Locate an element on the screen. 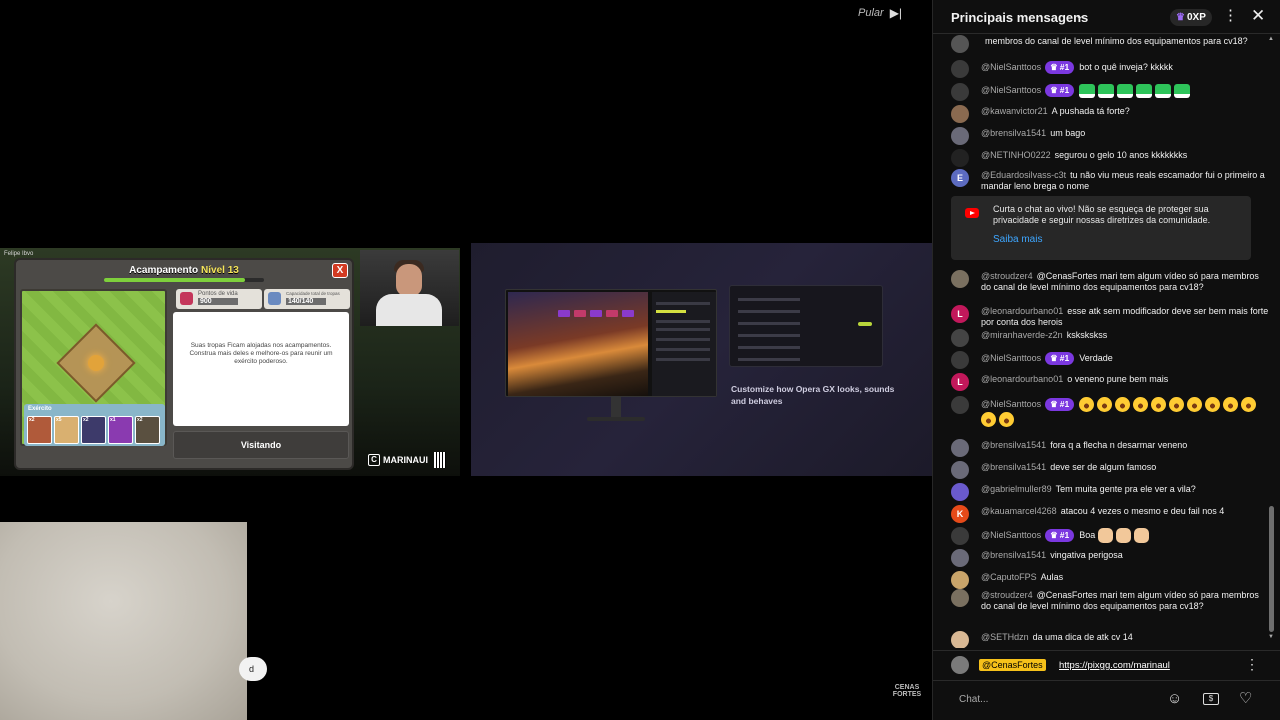 The image size is (1280, 720). message-author: @gabrielmuller89 is located at coordinates (1016, 489).